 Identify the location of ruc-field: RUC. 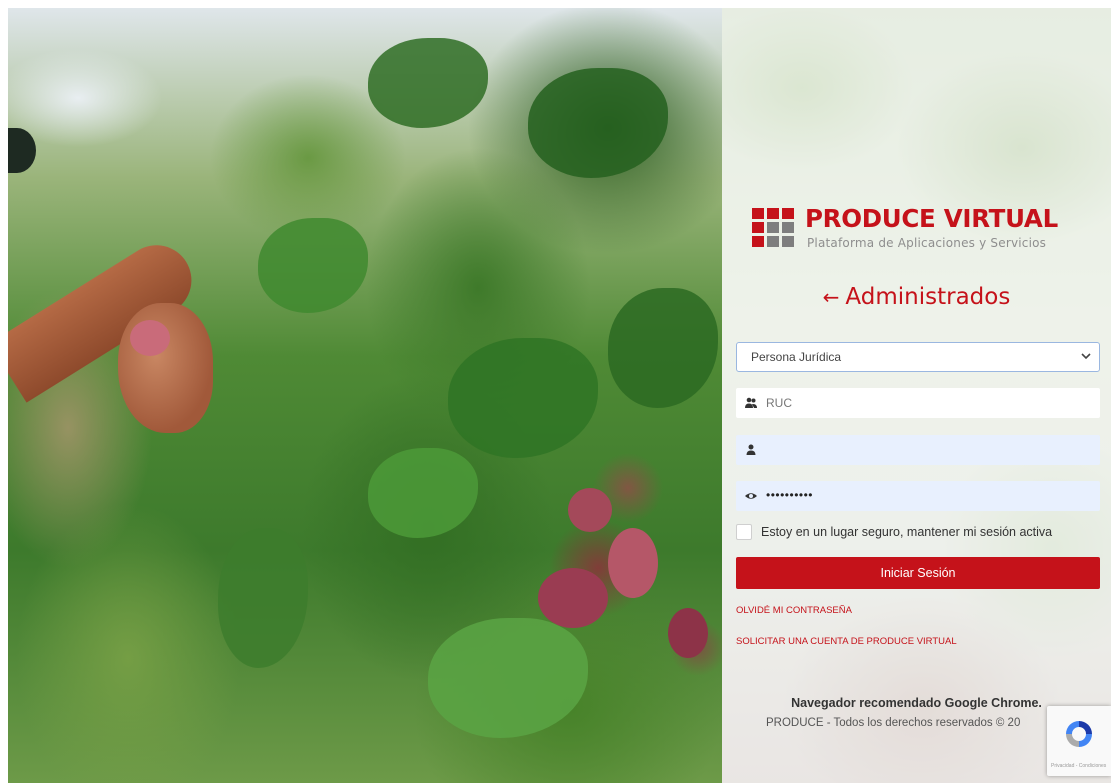
(918, 403).